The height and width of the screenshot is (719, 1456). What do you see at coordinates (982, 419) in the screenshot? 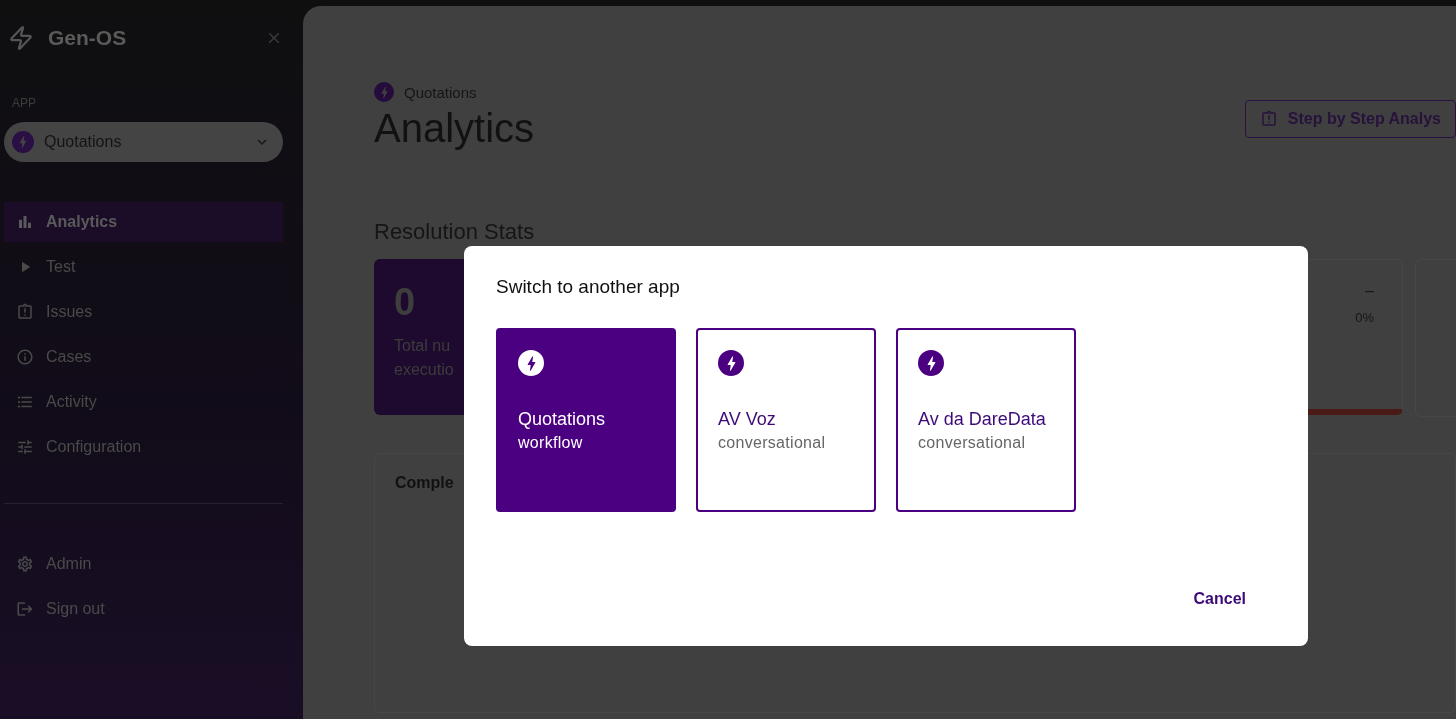
I see `app-name: Av da DareData` at bounding box center [982, 419].